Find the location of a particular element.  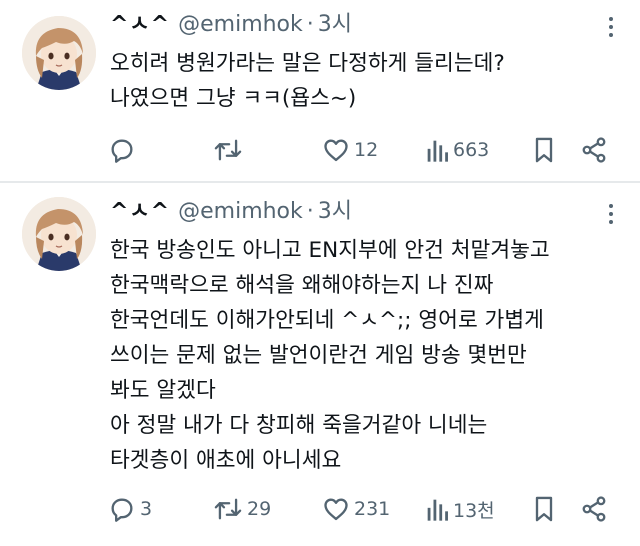

tweet-text-line: 나였으면 그냥 ㅋㅋ(욥스~) is located at coordinates (233, 98).